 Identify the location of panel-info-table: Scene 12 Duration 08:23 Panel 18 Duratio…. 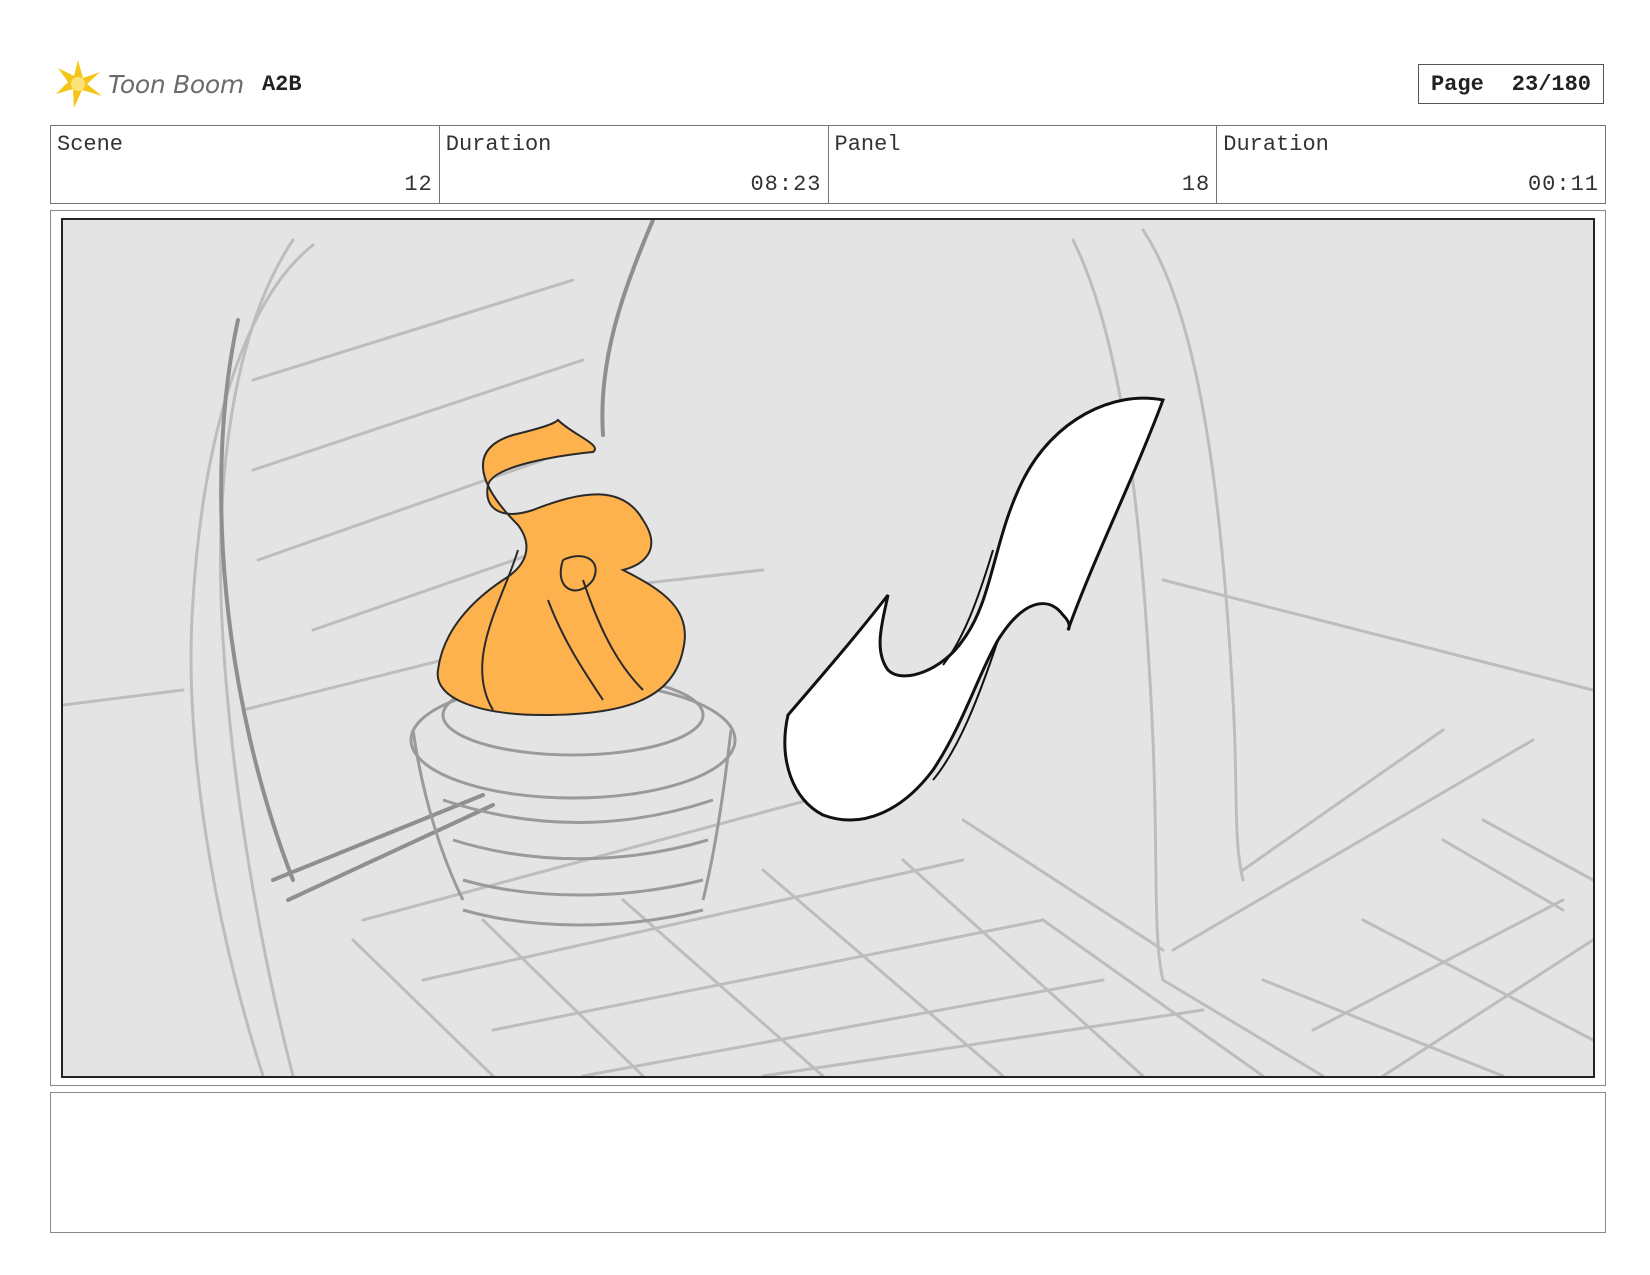
(828, 164).